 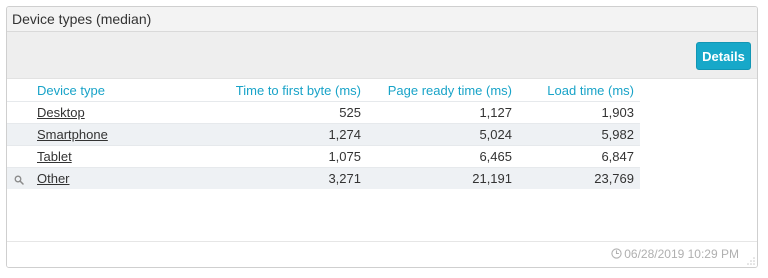 I want to click on page-ready-cell: 21,191, so click(x=442, y=178).